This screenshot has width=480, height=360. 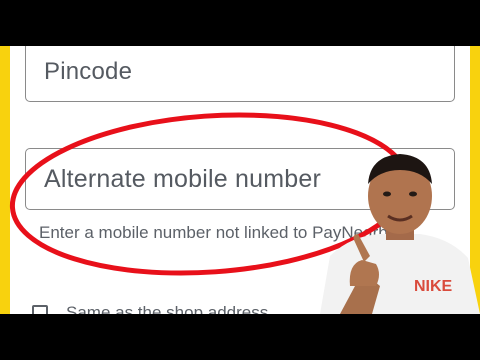 What do you see at coordinates (433, 286) in the screenshot?
I see `shirt-logo-text: NIKE` at bounding box center [433, 286].